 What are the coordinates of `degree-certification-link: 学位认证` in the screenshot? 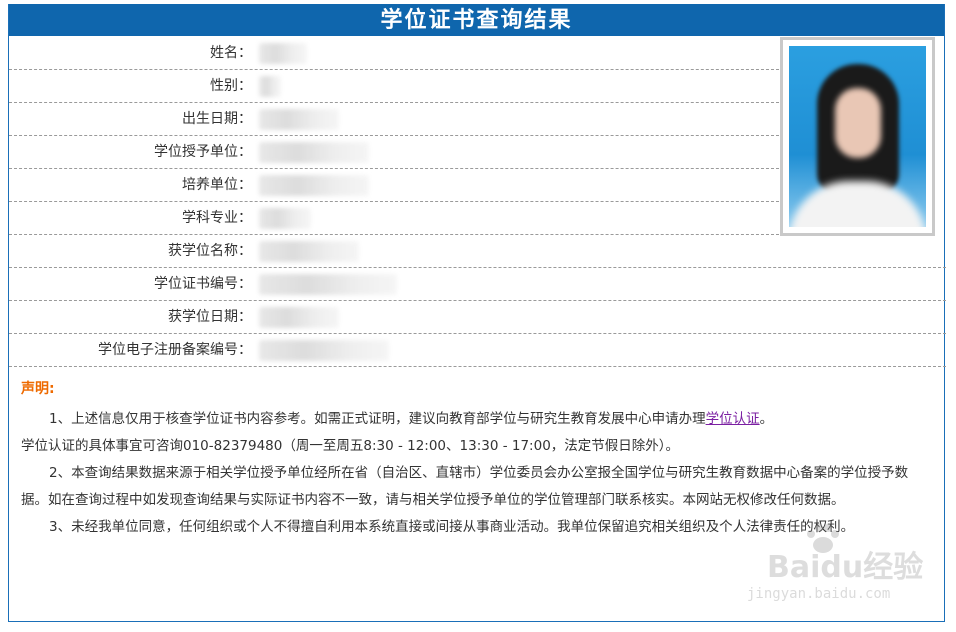 It's located at (733, 419).